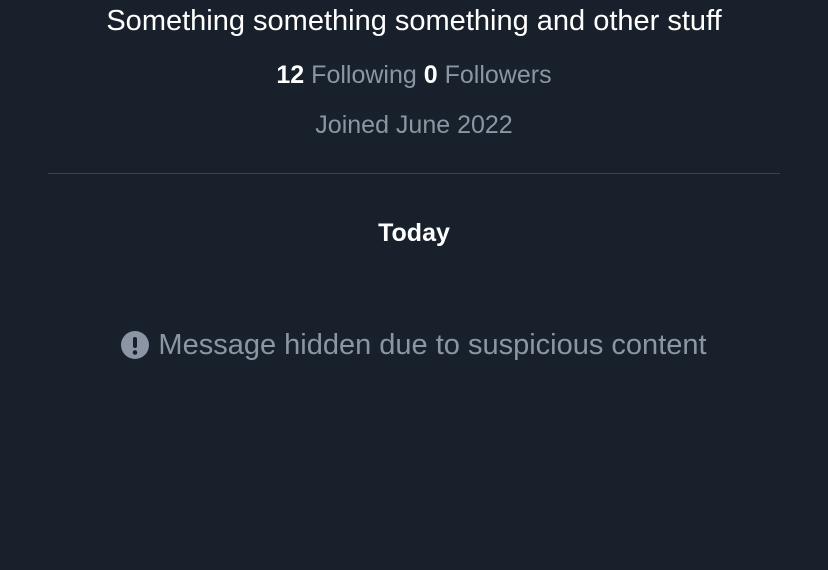  I want to click on joined-date: Joined June 2022, so click(414, 125).